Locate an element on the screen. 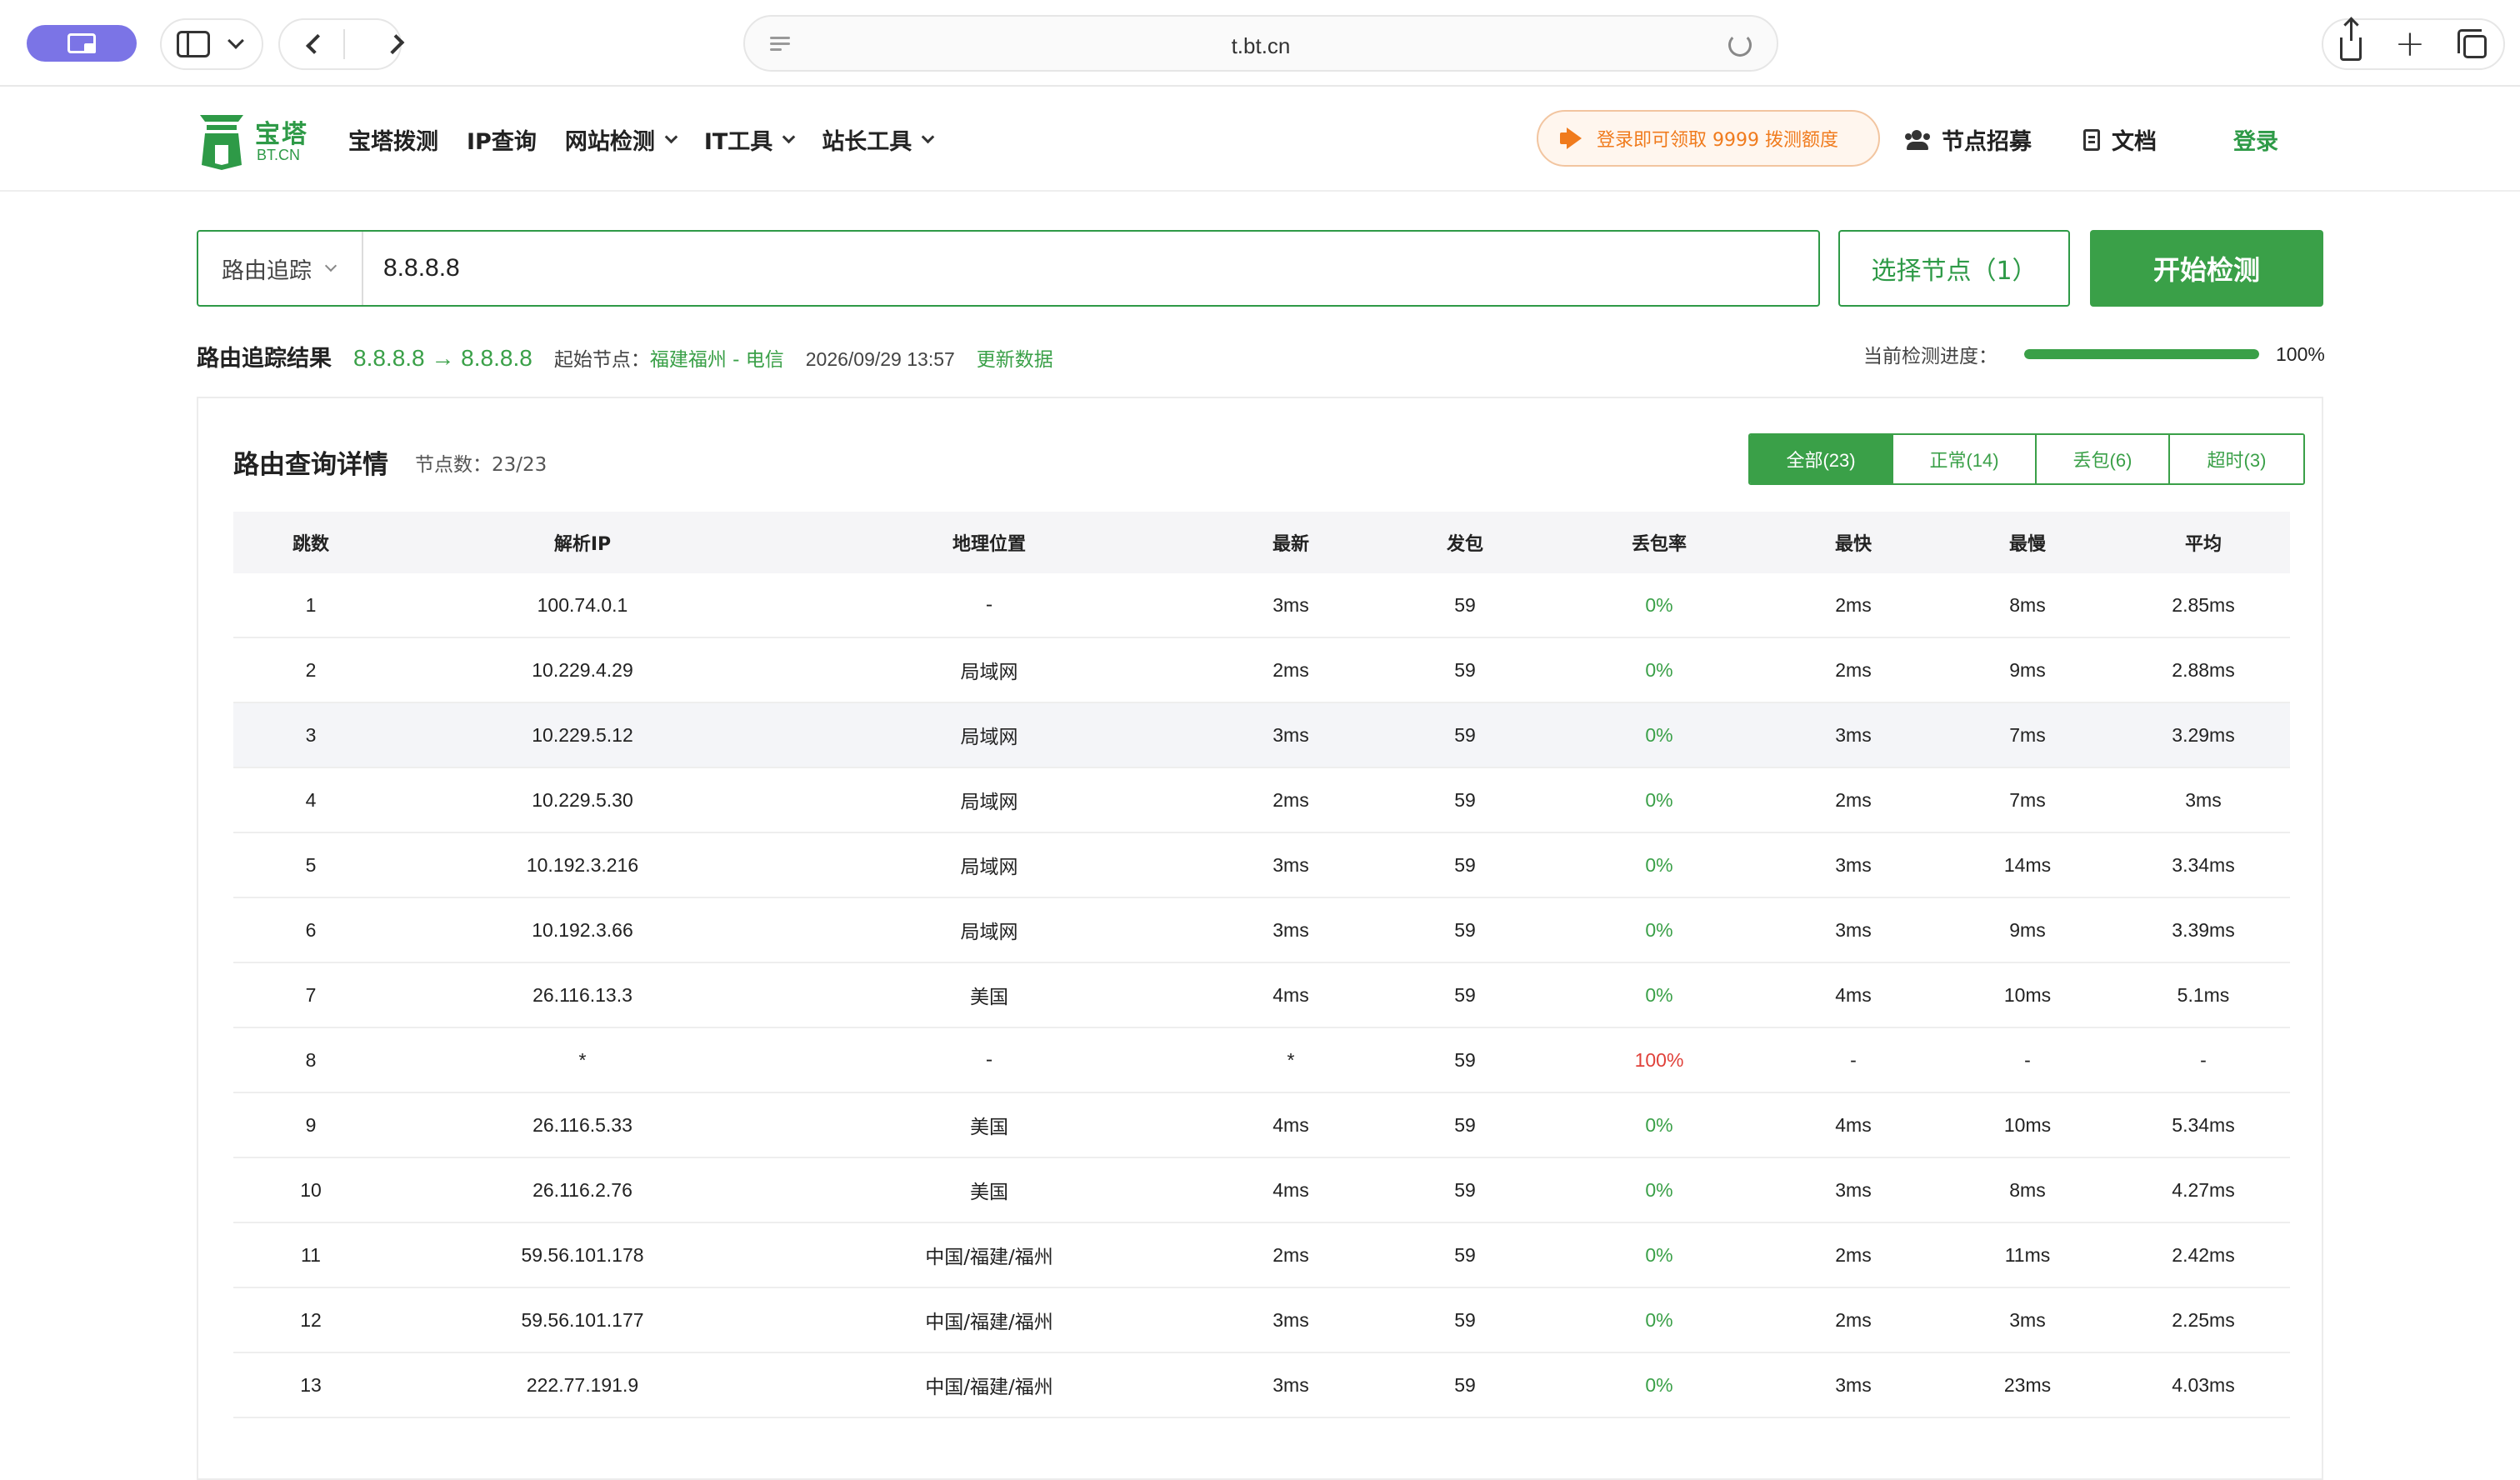  table-cell: 7ms is located at coordinates (2027, 799).